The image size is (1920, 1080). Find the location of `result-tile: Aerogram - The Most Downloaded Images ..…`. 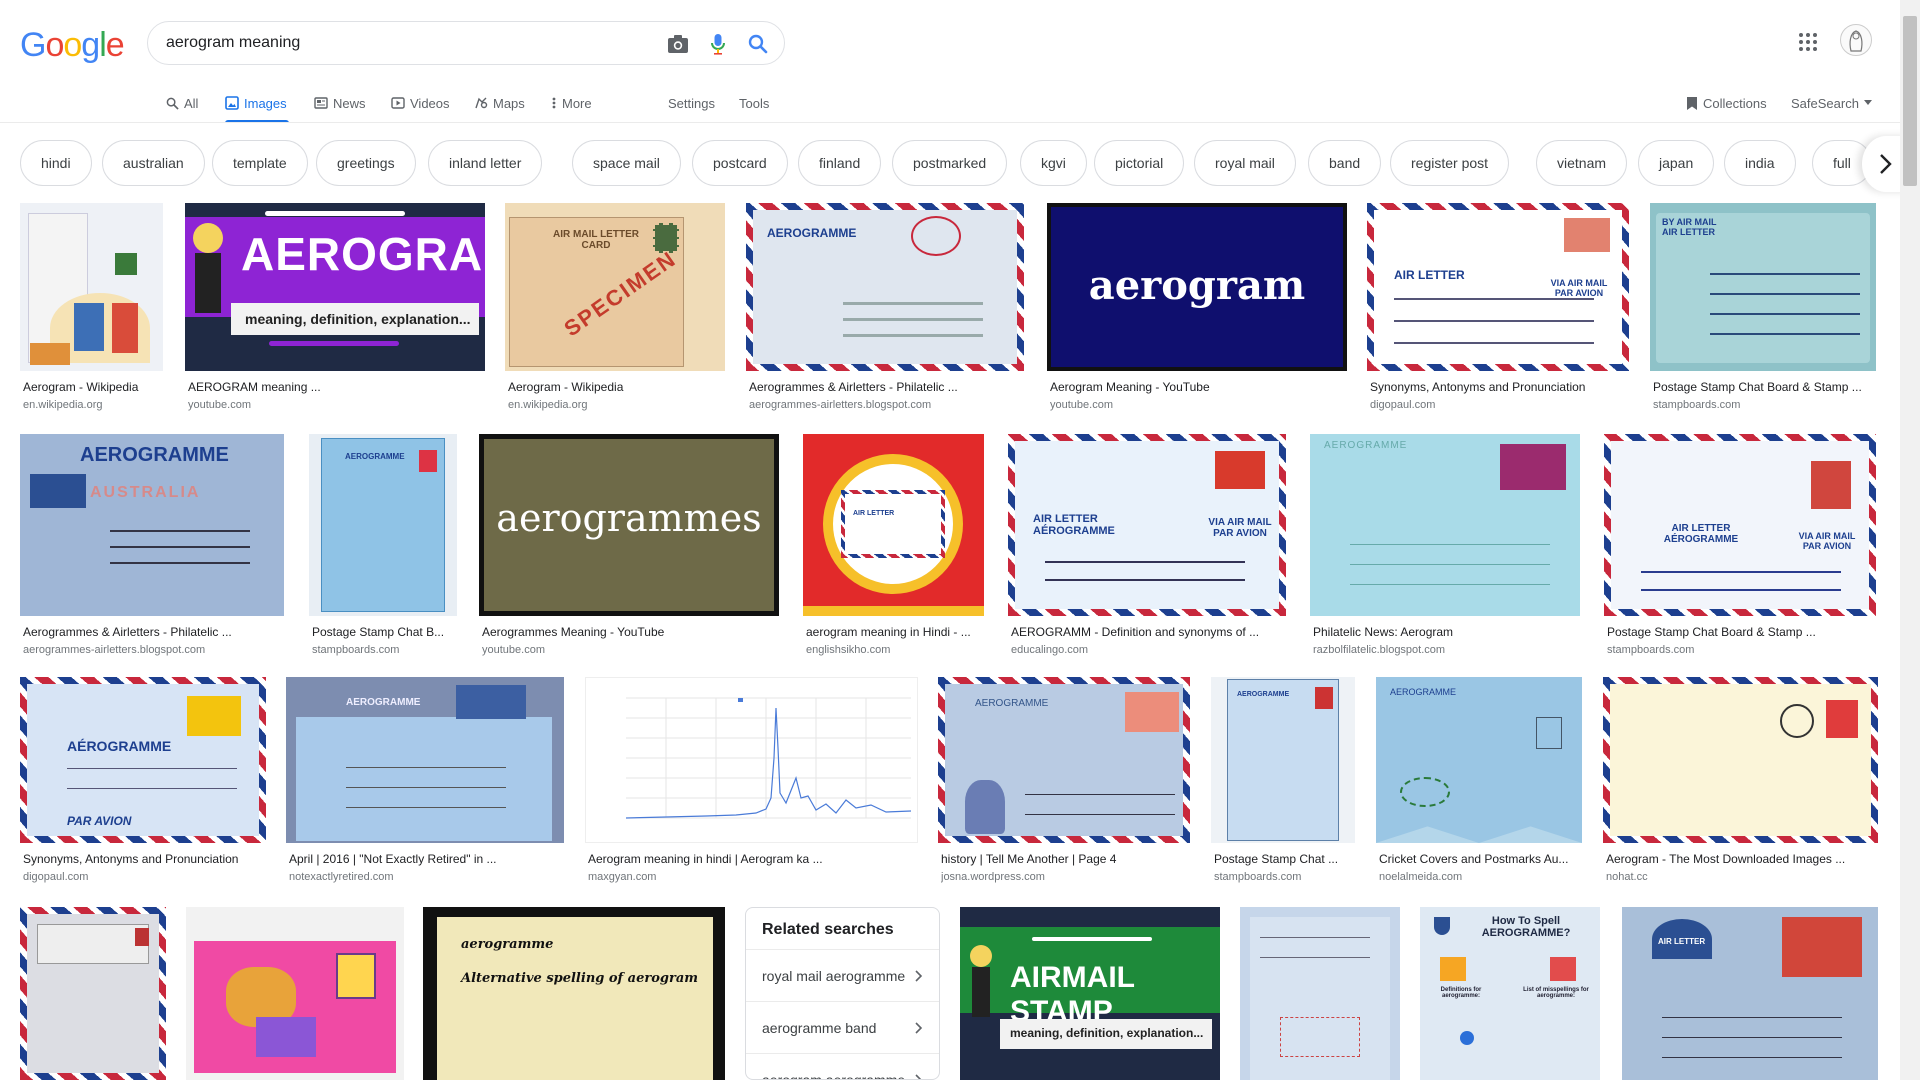

result-tile: Aerogram - The Most Downloaded Images ..… is located at coordinates (1740, 782).